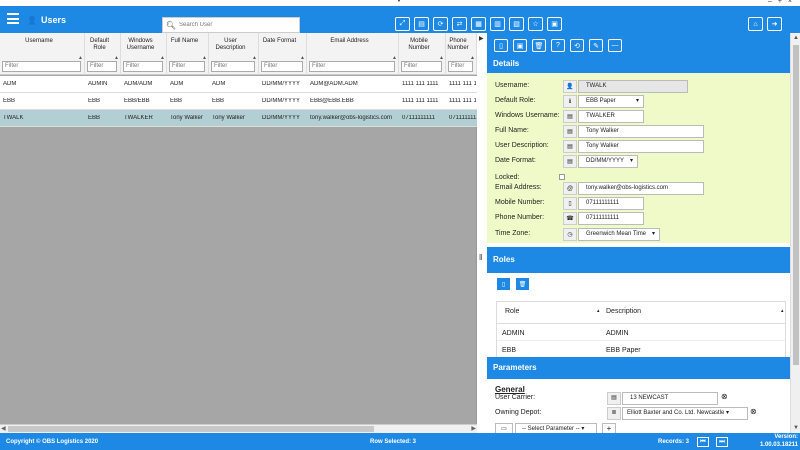 Image resolution: width=800 pixels, height=450 pixels. I want to click on column-header: User Description ▲ Filter, so click(234, 54).